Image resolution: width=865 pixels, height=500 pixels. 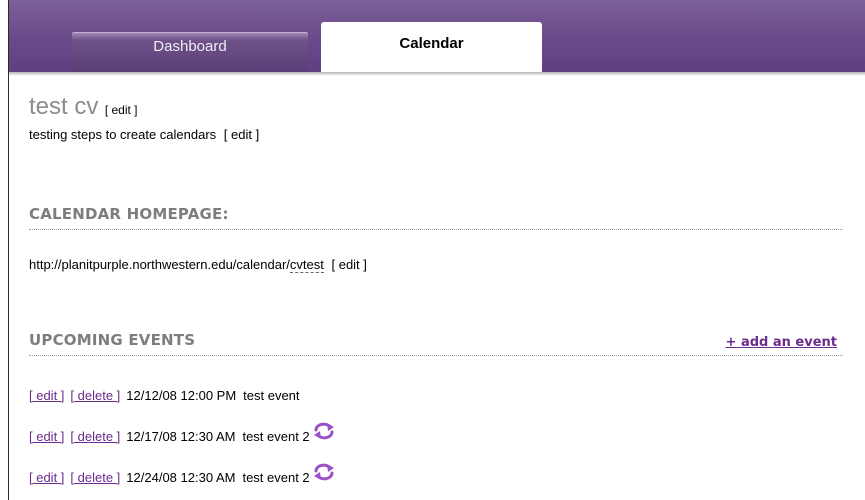 I want to click on calendar-homepage-heading-text: CALENDAR HOMEPAGE:, so click(x=129, y=214).